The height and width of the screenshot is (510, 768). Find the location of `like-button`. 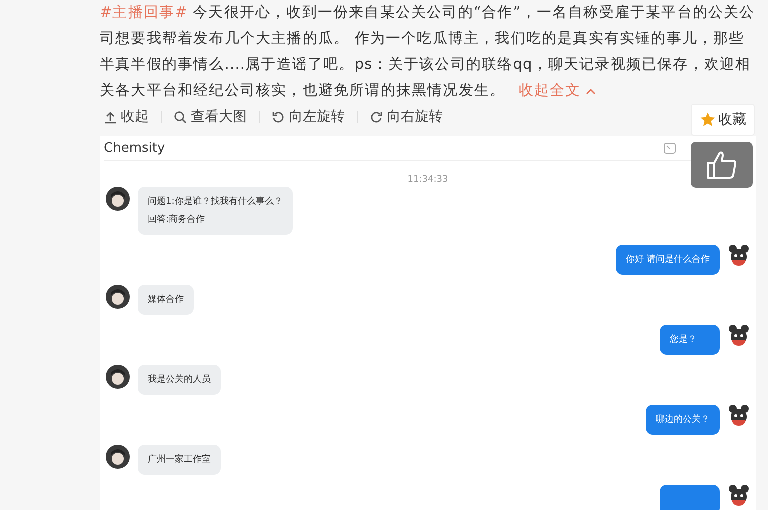

like-button is located at coordinates (722, 165).